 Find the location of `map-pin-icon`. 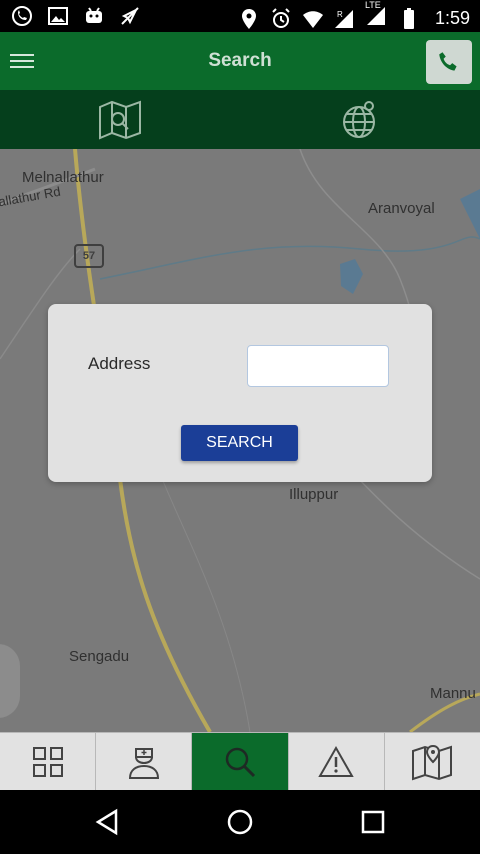

map-pin-icon is located at coordinates (432, 762).